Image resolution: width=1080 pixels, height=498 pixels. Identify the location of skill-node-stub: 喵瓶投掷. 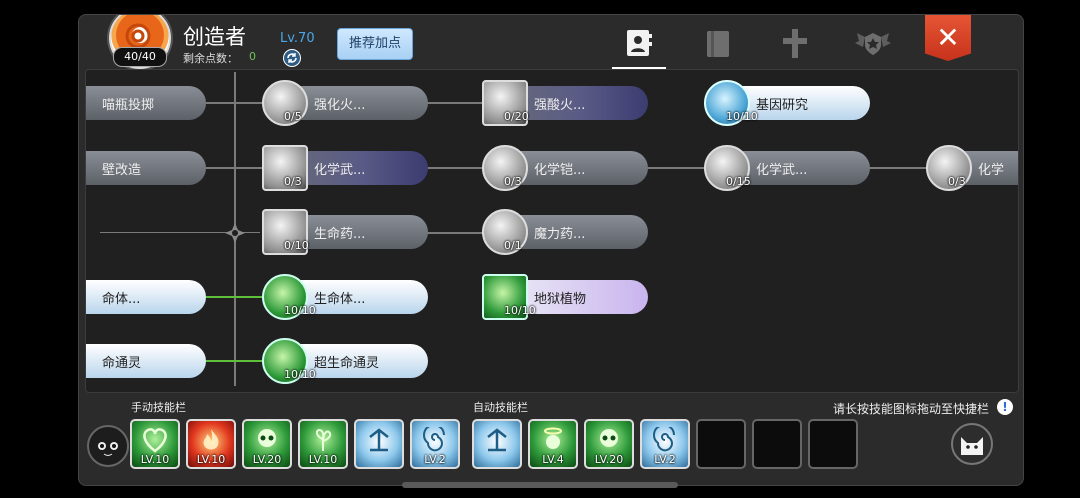
(146, 103).